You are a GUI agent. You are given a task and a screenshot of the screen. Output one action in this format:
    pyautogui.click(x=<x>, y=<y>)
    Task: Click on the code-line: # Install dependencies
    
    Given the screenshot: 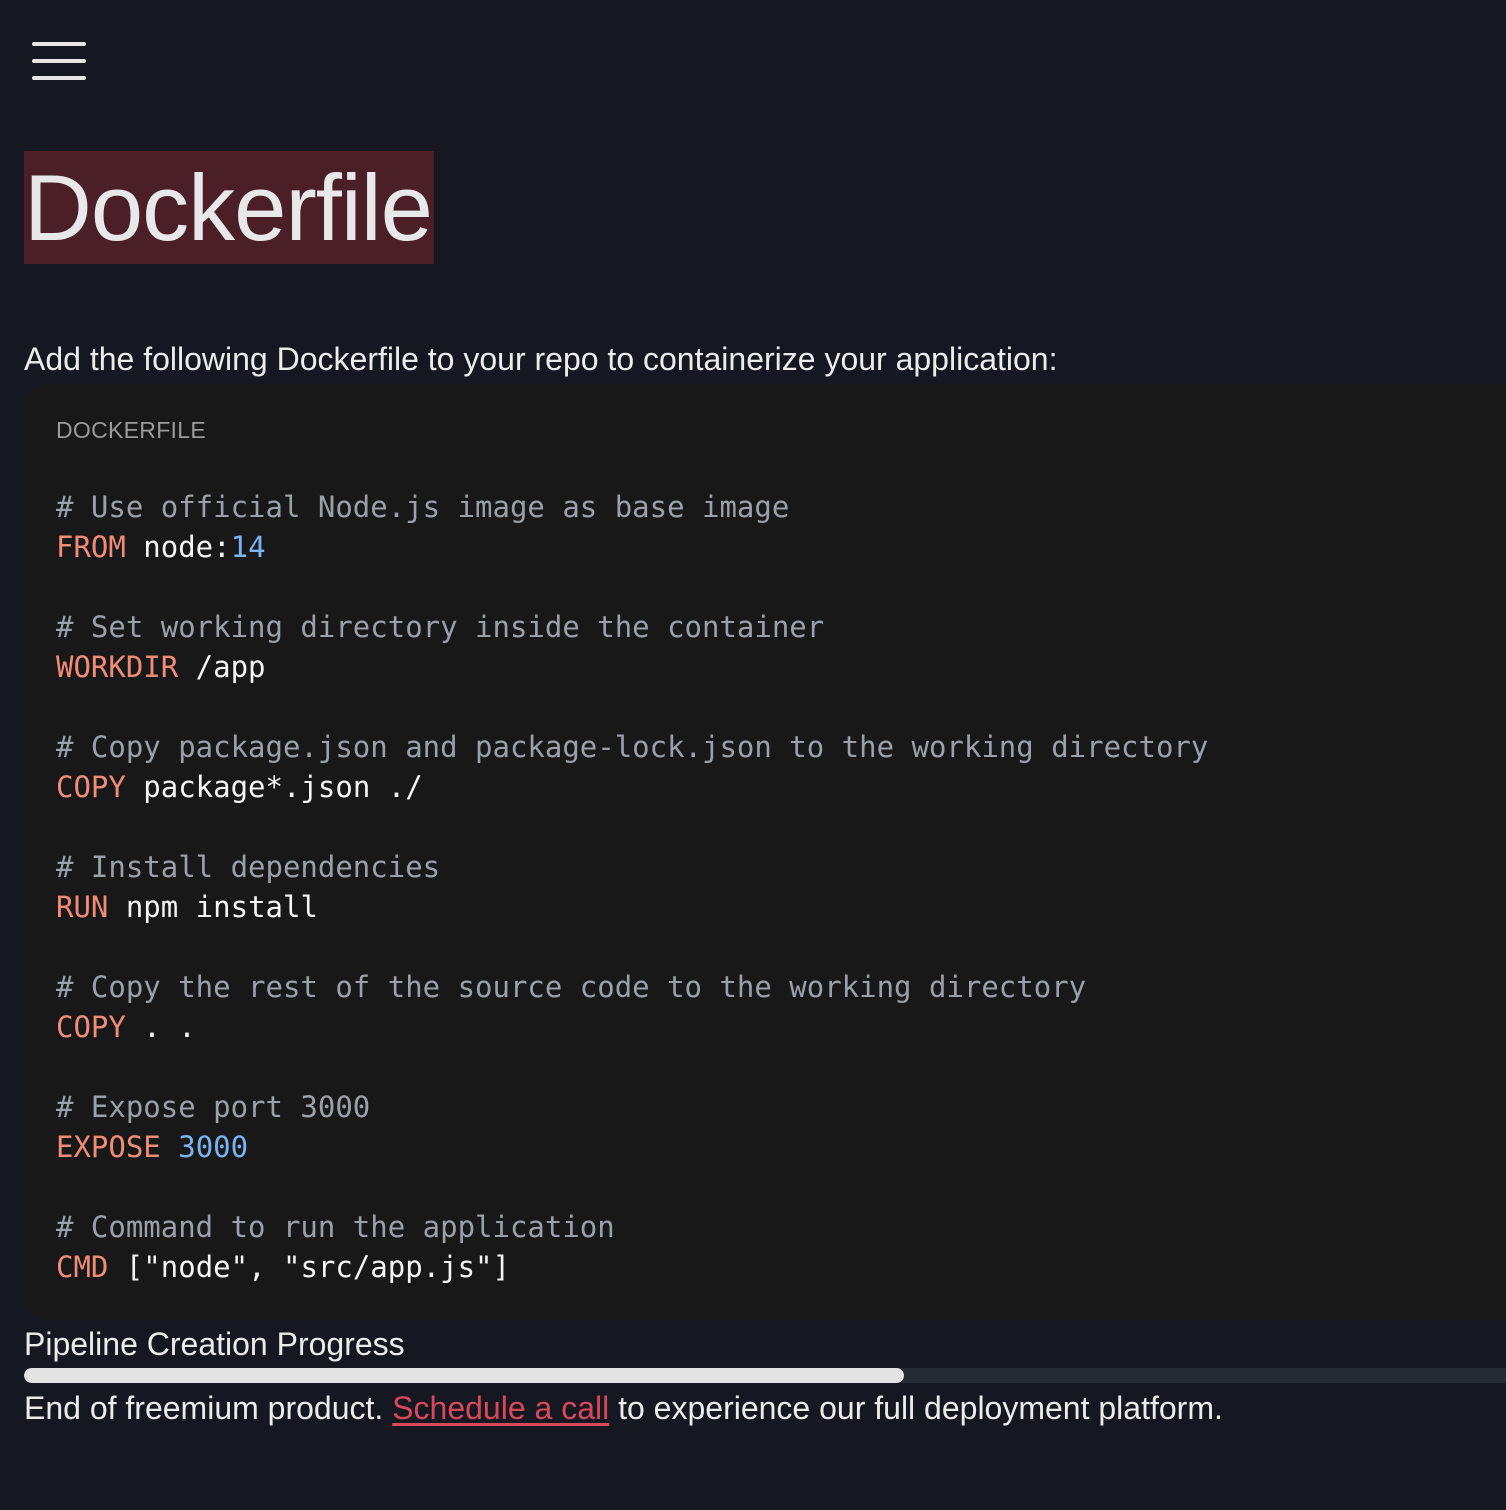 What is the action you would take?
    pyautogui.click(x=632, y=867)
    